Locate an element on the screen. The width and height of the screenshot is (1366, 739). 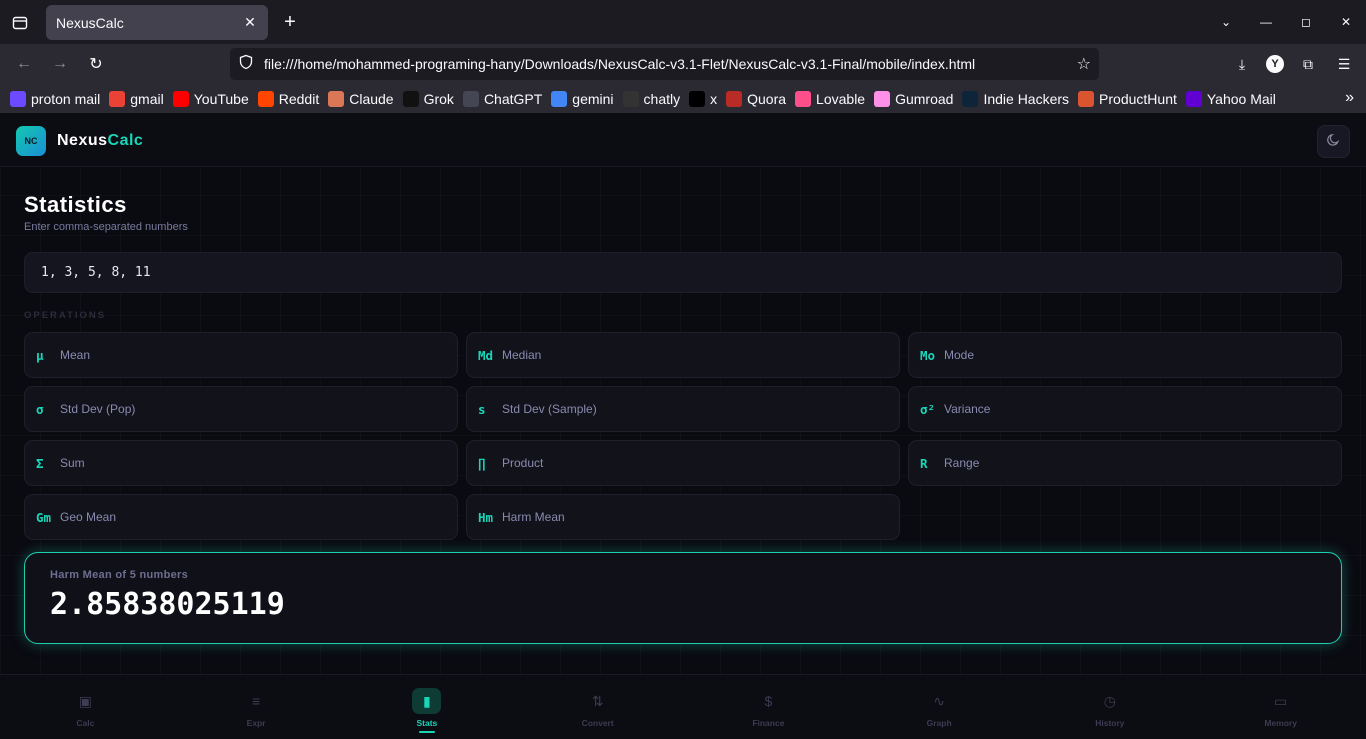
bookmark-label: ProductHunt is located at coordinates (1138, 98).